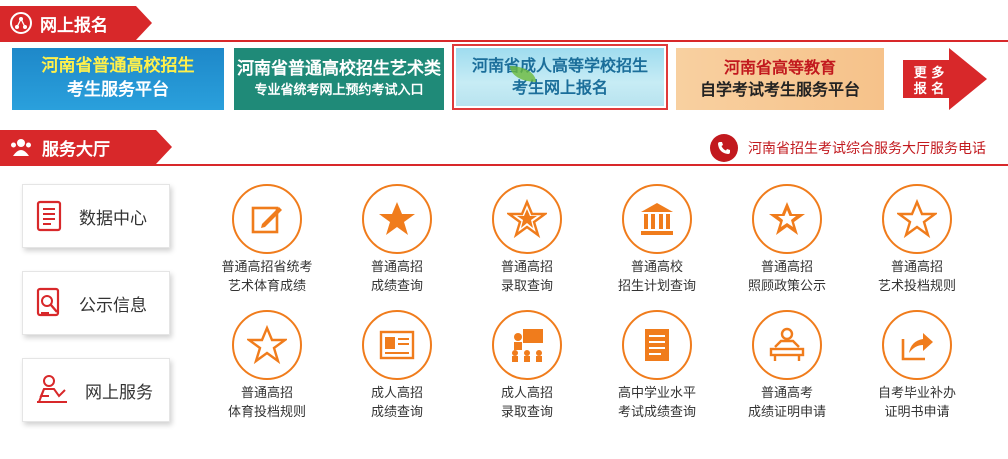 The width and height of the screenshot is (1008, 459). I want to click on service-label: 证明书申请, so click(917, 412).